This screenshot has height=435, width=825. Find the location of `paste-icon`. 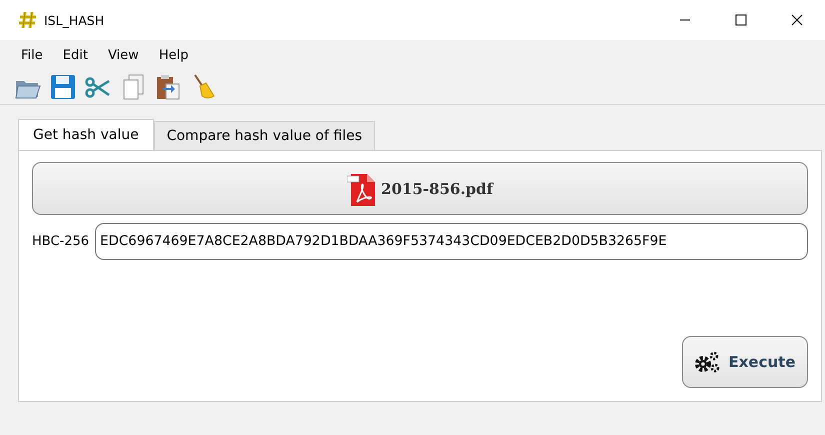

paste-icon is located at coordinates (168, 87).